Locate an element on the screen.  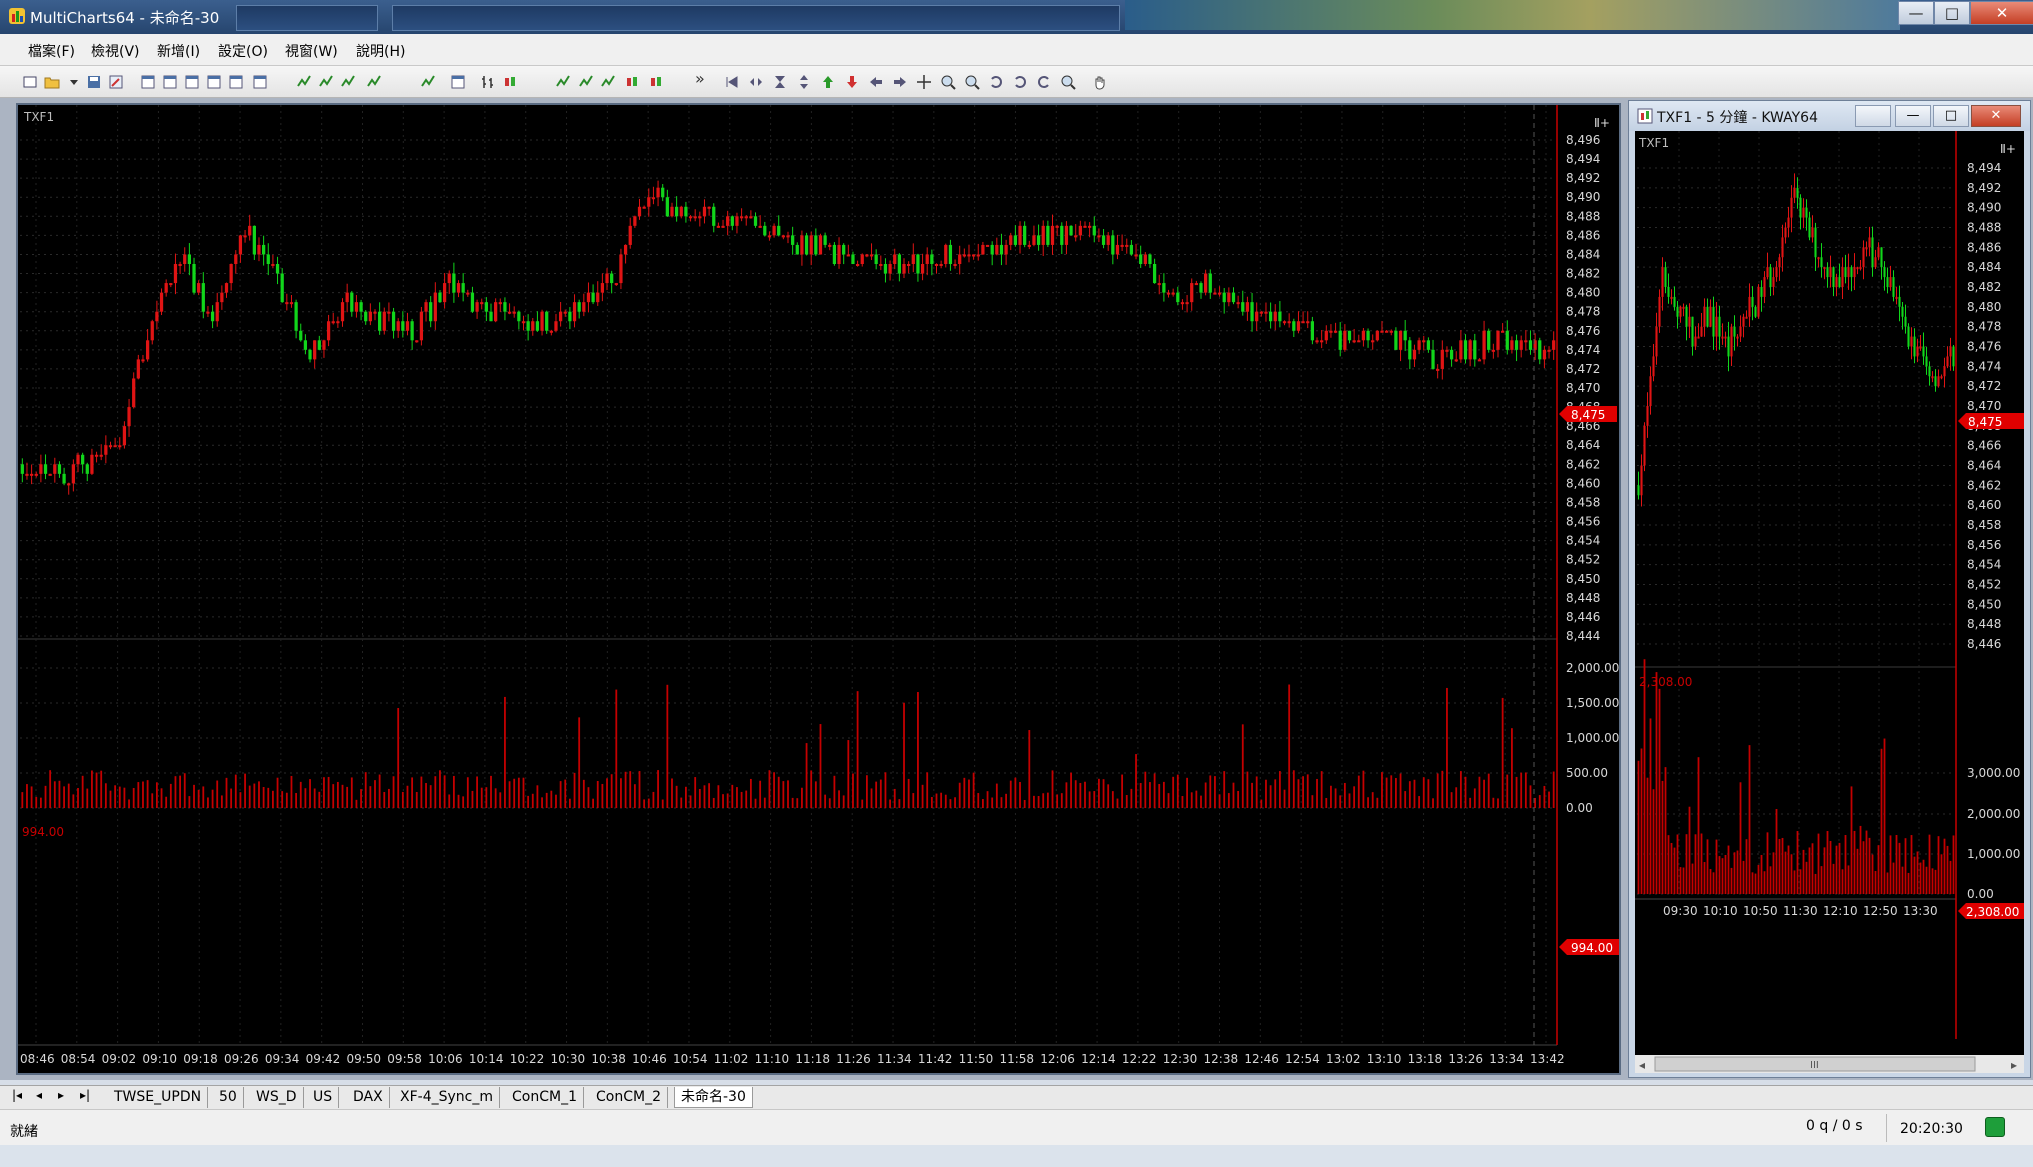
new-workspace-icon is located at coordinates (30, 82).